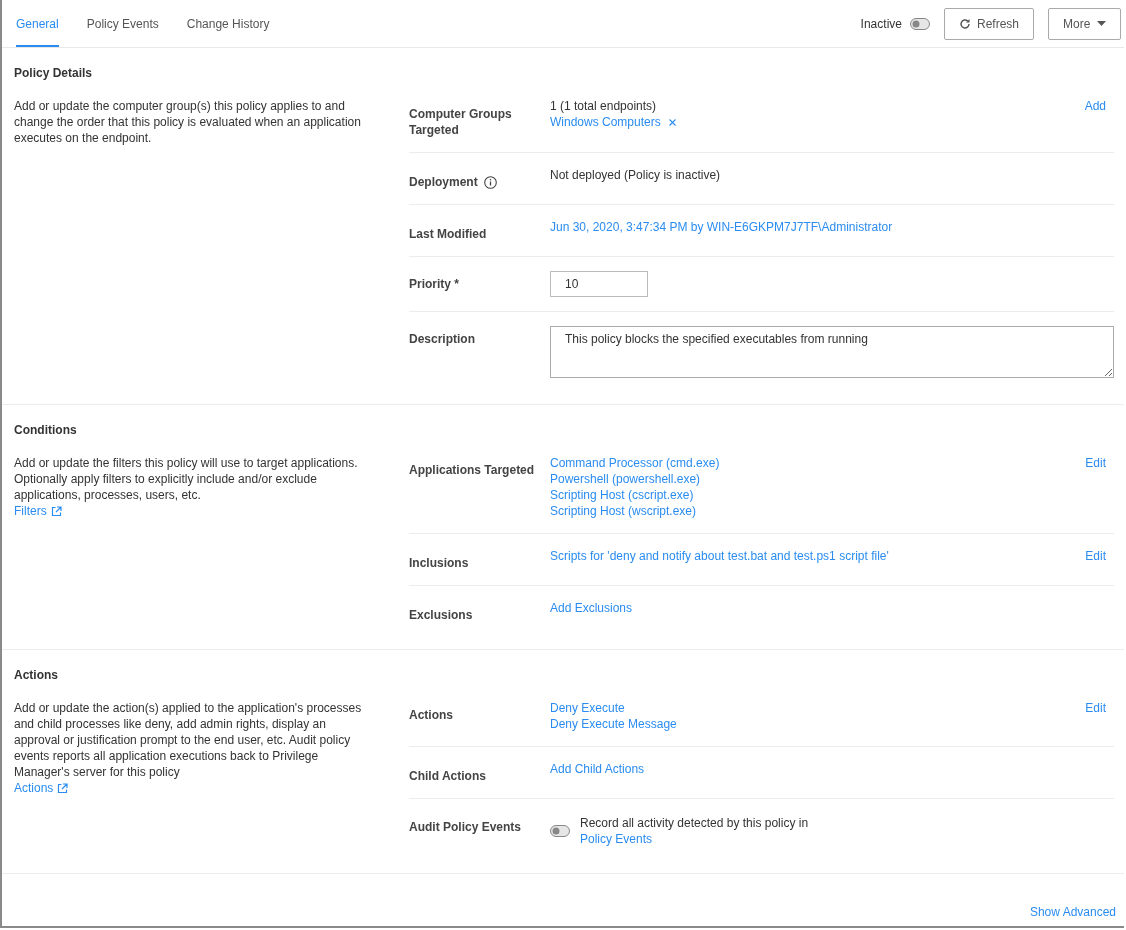 The width and height of the screenshot is (1126, 930). Describe the element at coordinates (434, 284) in the screenshot. I see `field-label: Priority *` at that location.